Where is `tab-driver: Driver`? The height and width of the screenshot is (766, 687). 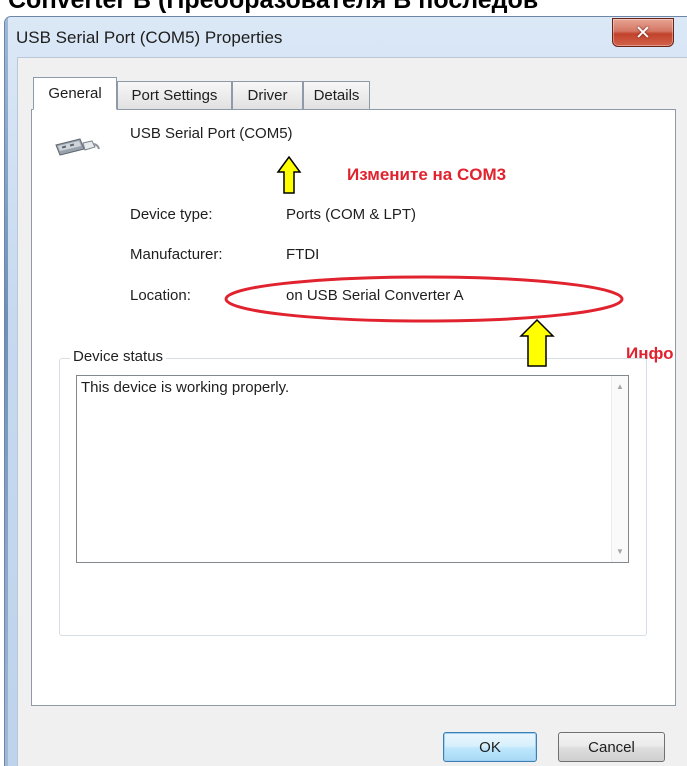
tab-driver: Driver is located at coordinates (267, 95).